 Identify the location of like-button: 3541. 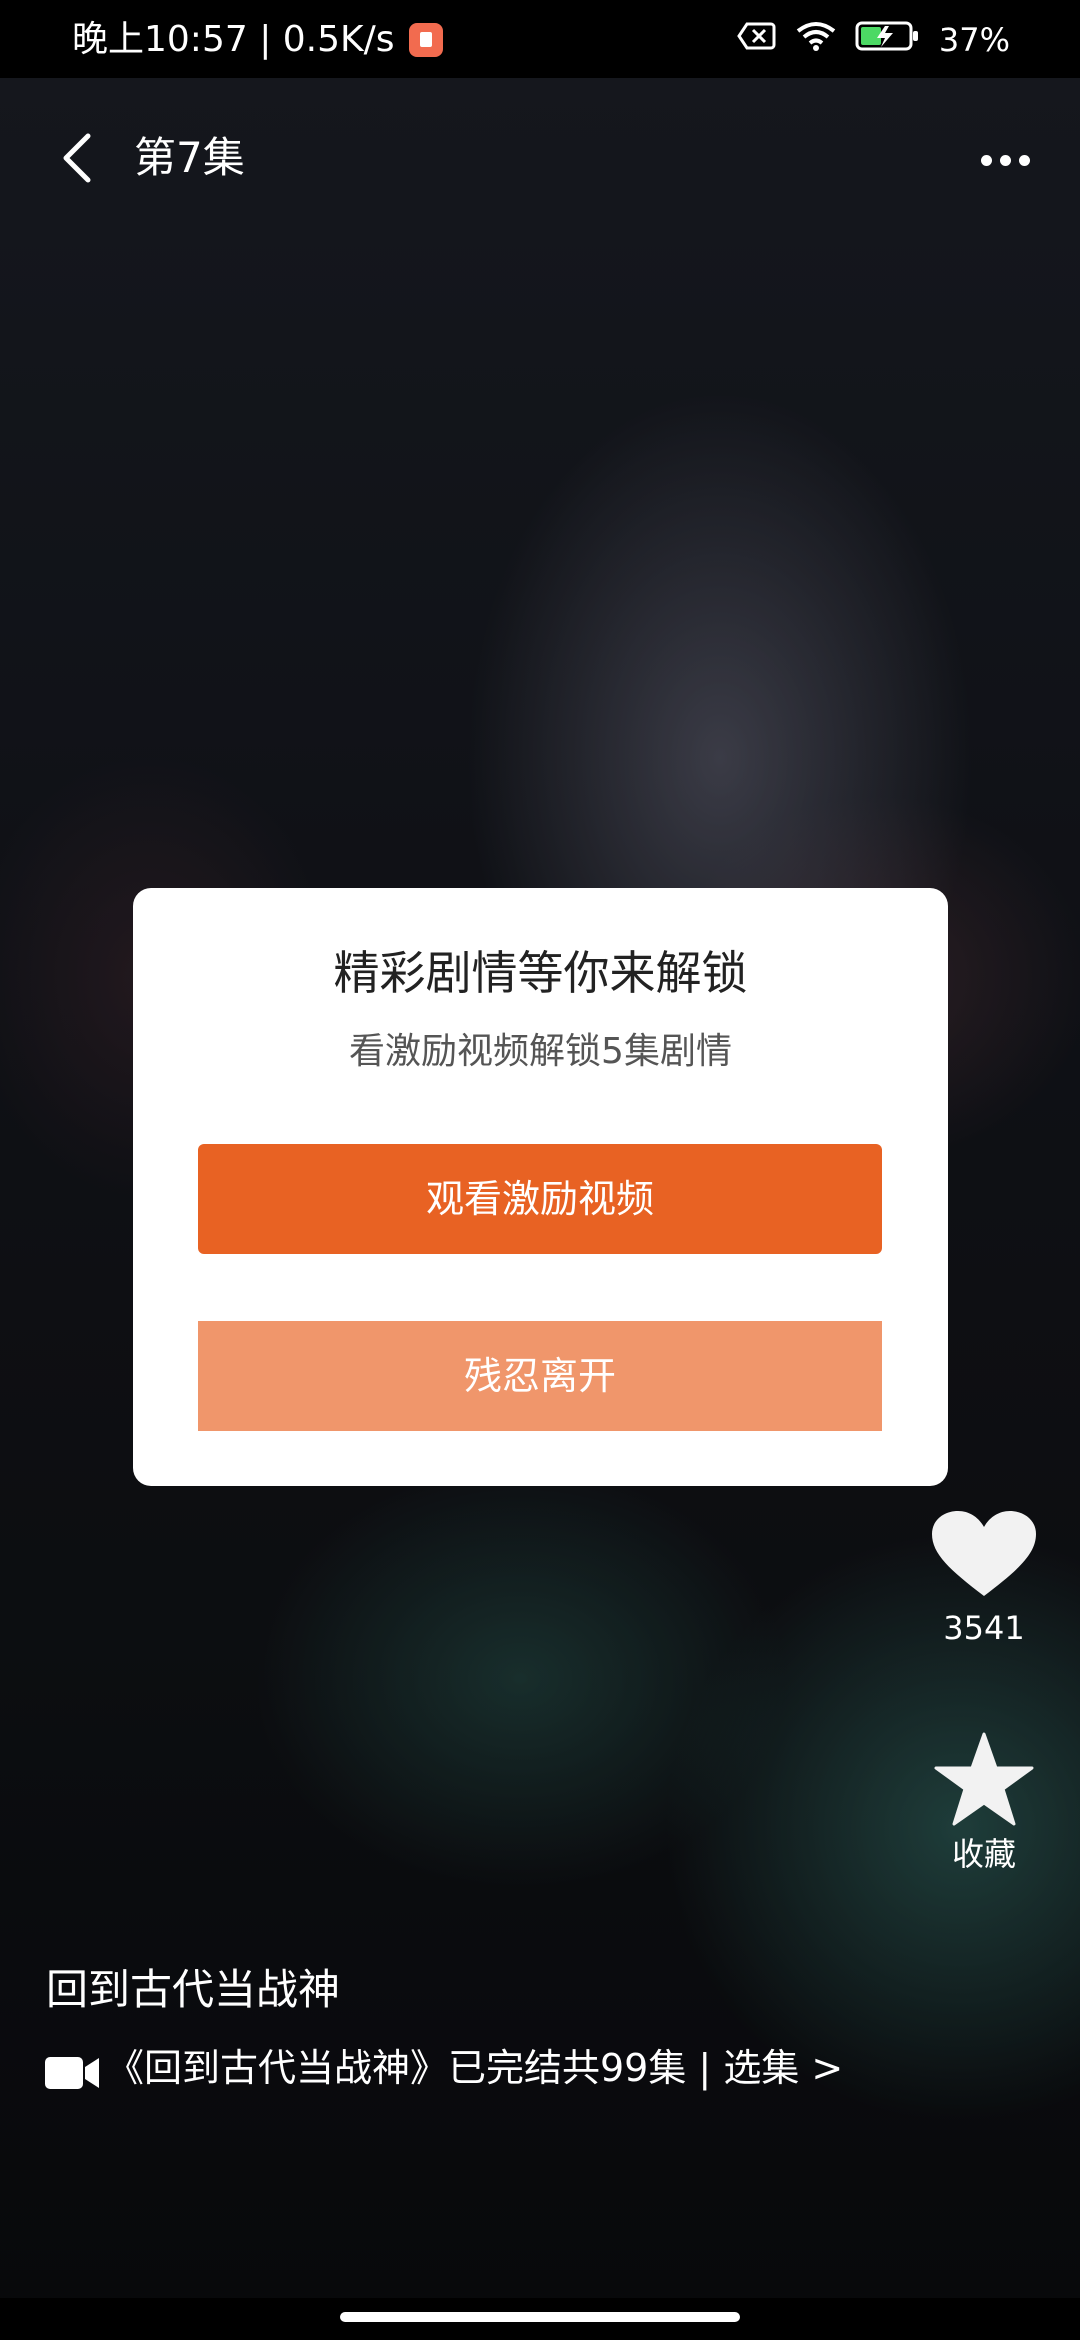
(984, 1579).